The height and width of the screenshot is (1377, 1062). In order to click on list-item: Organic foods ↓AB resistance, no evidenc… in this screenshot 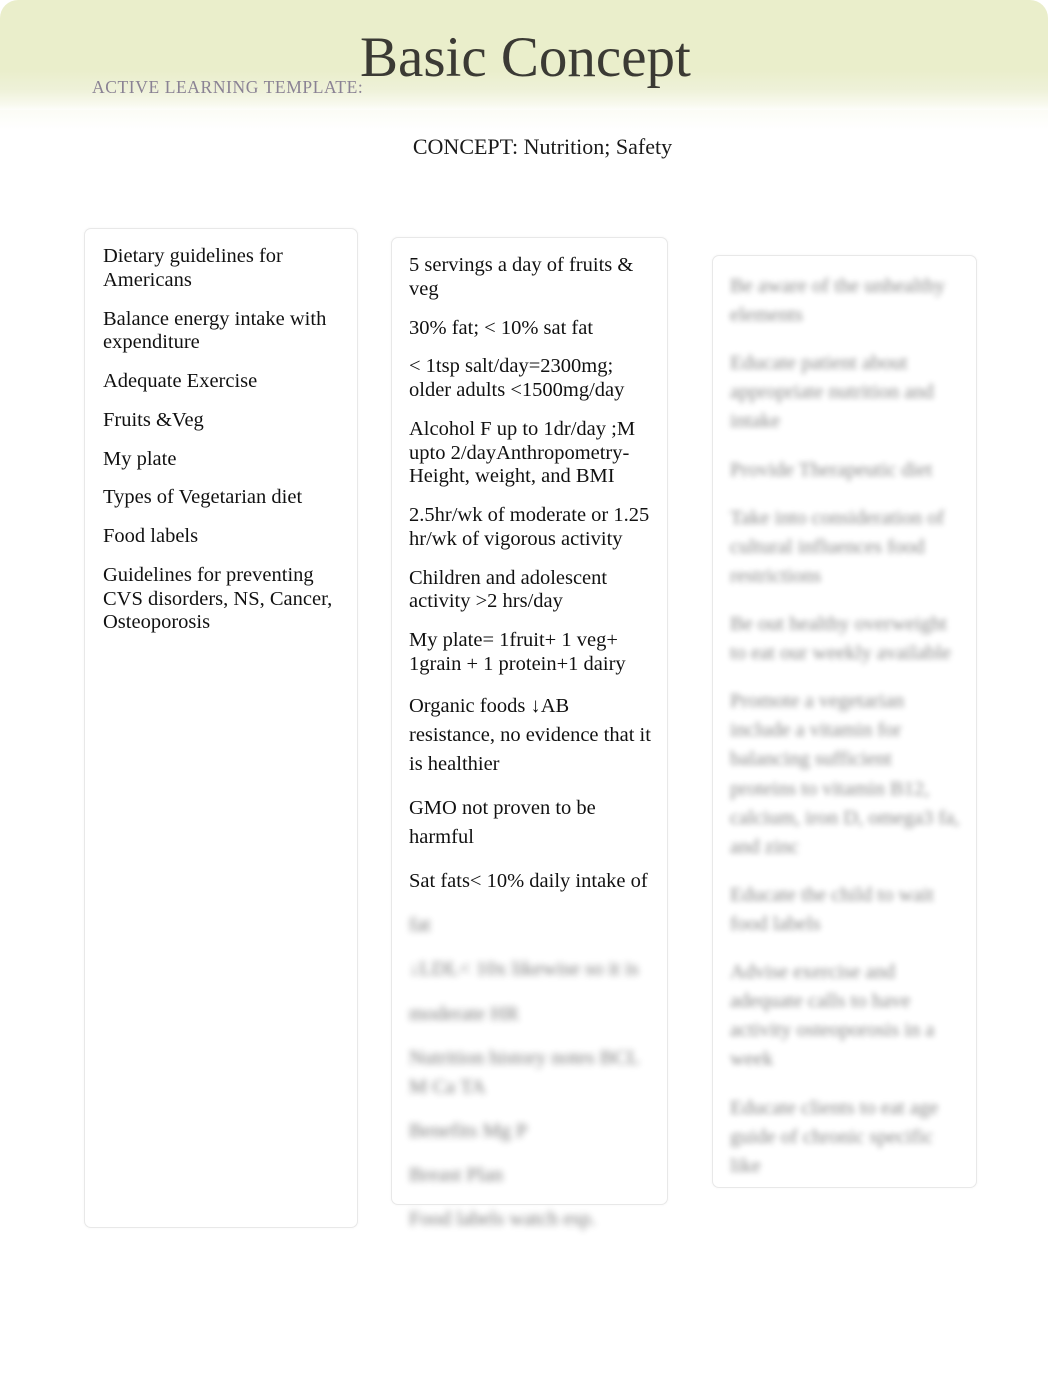, I will do `click(530, 734)`.